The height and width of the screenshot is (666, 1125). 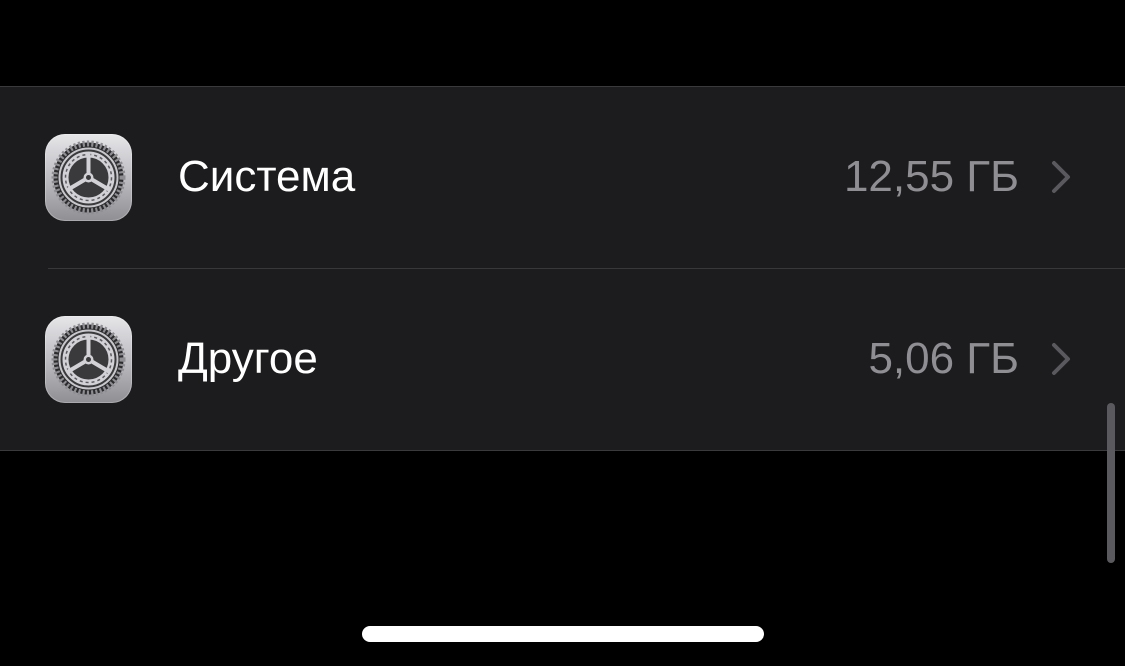 I want to click on item-label: Другое, so click(x=248, y=358).